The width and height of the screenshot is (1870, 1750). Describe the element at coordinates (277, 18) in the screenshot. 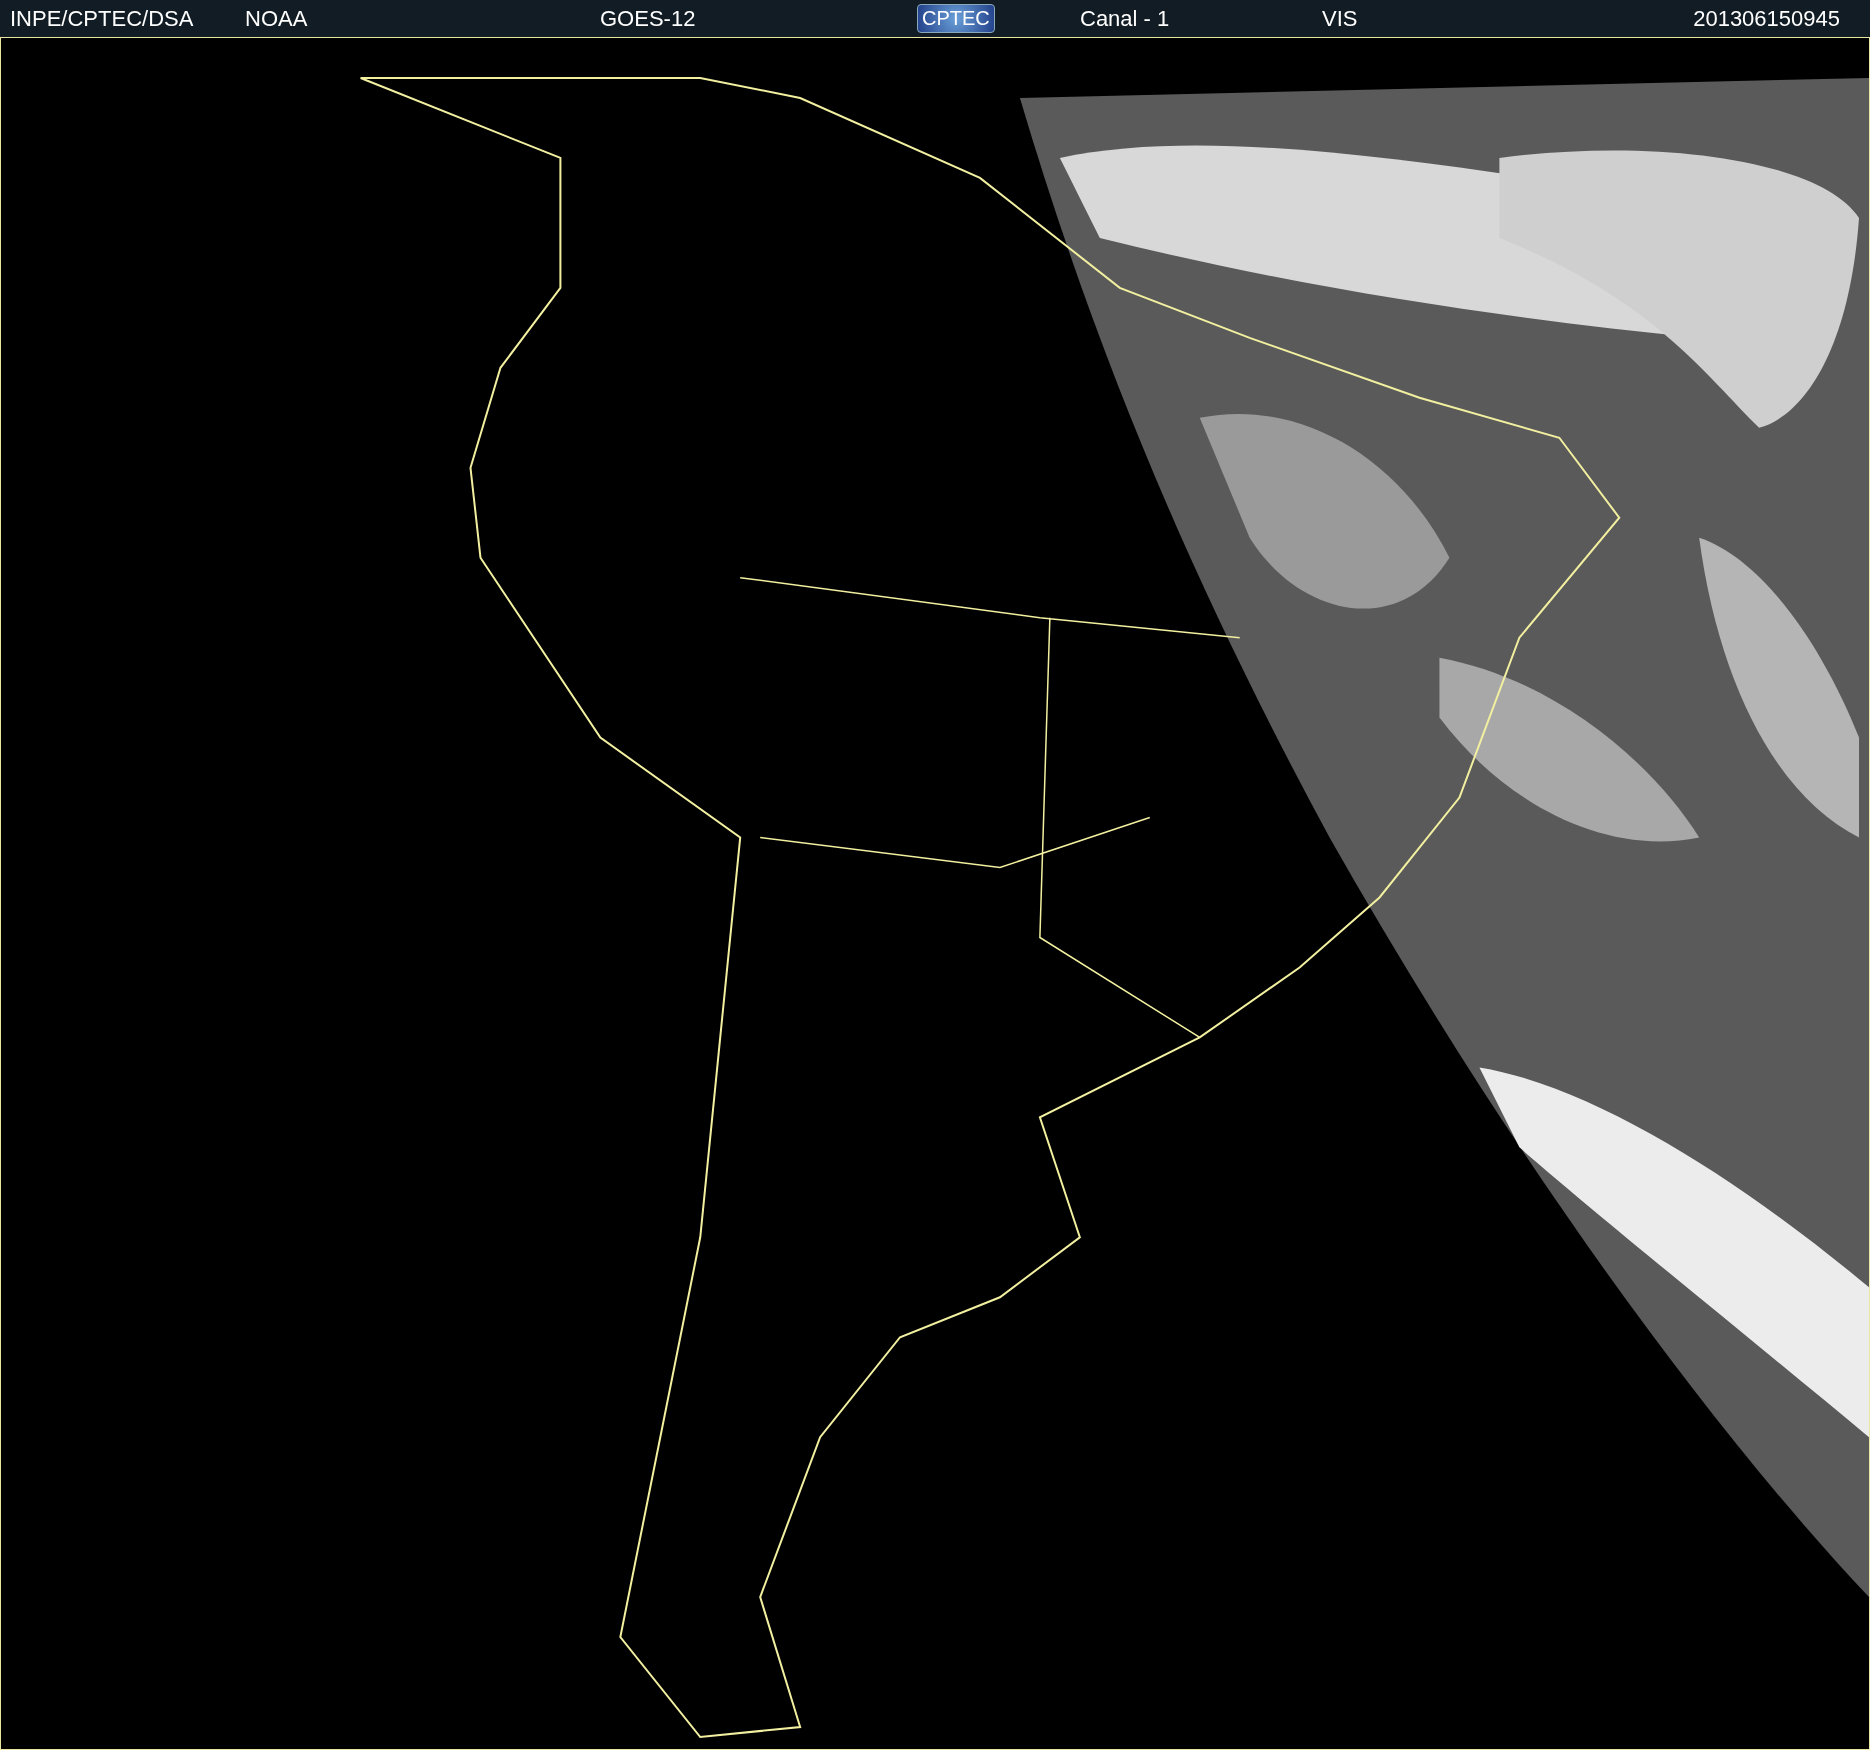

I see `header-label: NOAA` at that location.